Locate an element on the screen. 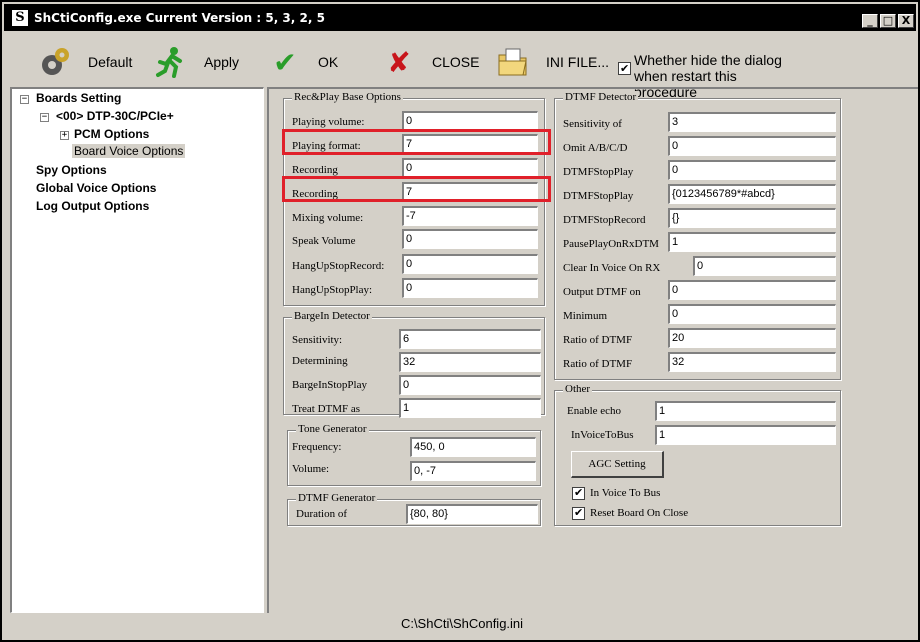 The width and height of the screenshot is (920, 642). treat-dtmf-input: 1 is located at coordinates (470, 408).